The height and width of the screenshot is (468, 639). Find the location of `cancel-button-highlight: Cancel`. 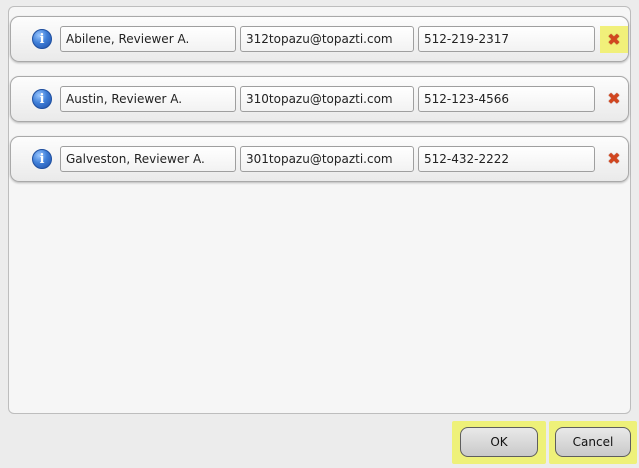

cancel-button-highlight: Cancel is located at coordinates (593, 442).